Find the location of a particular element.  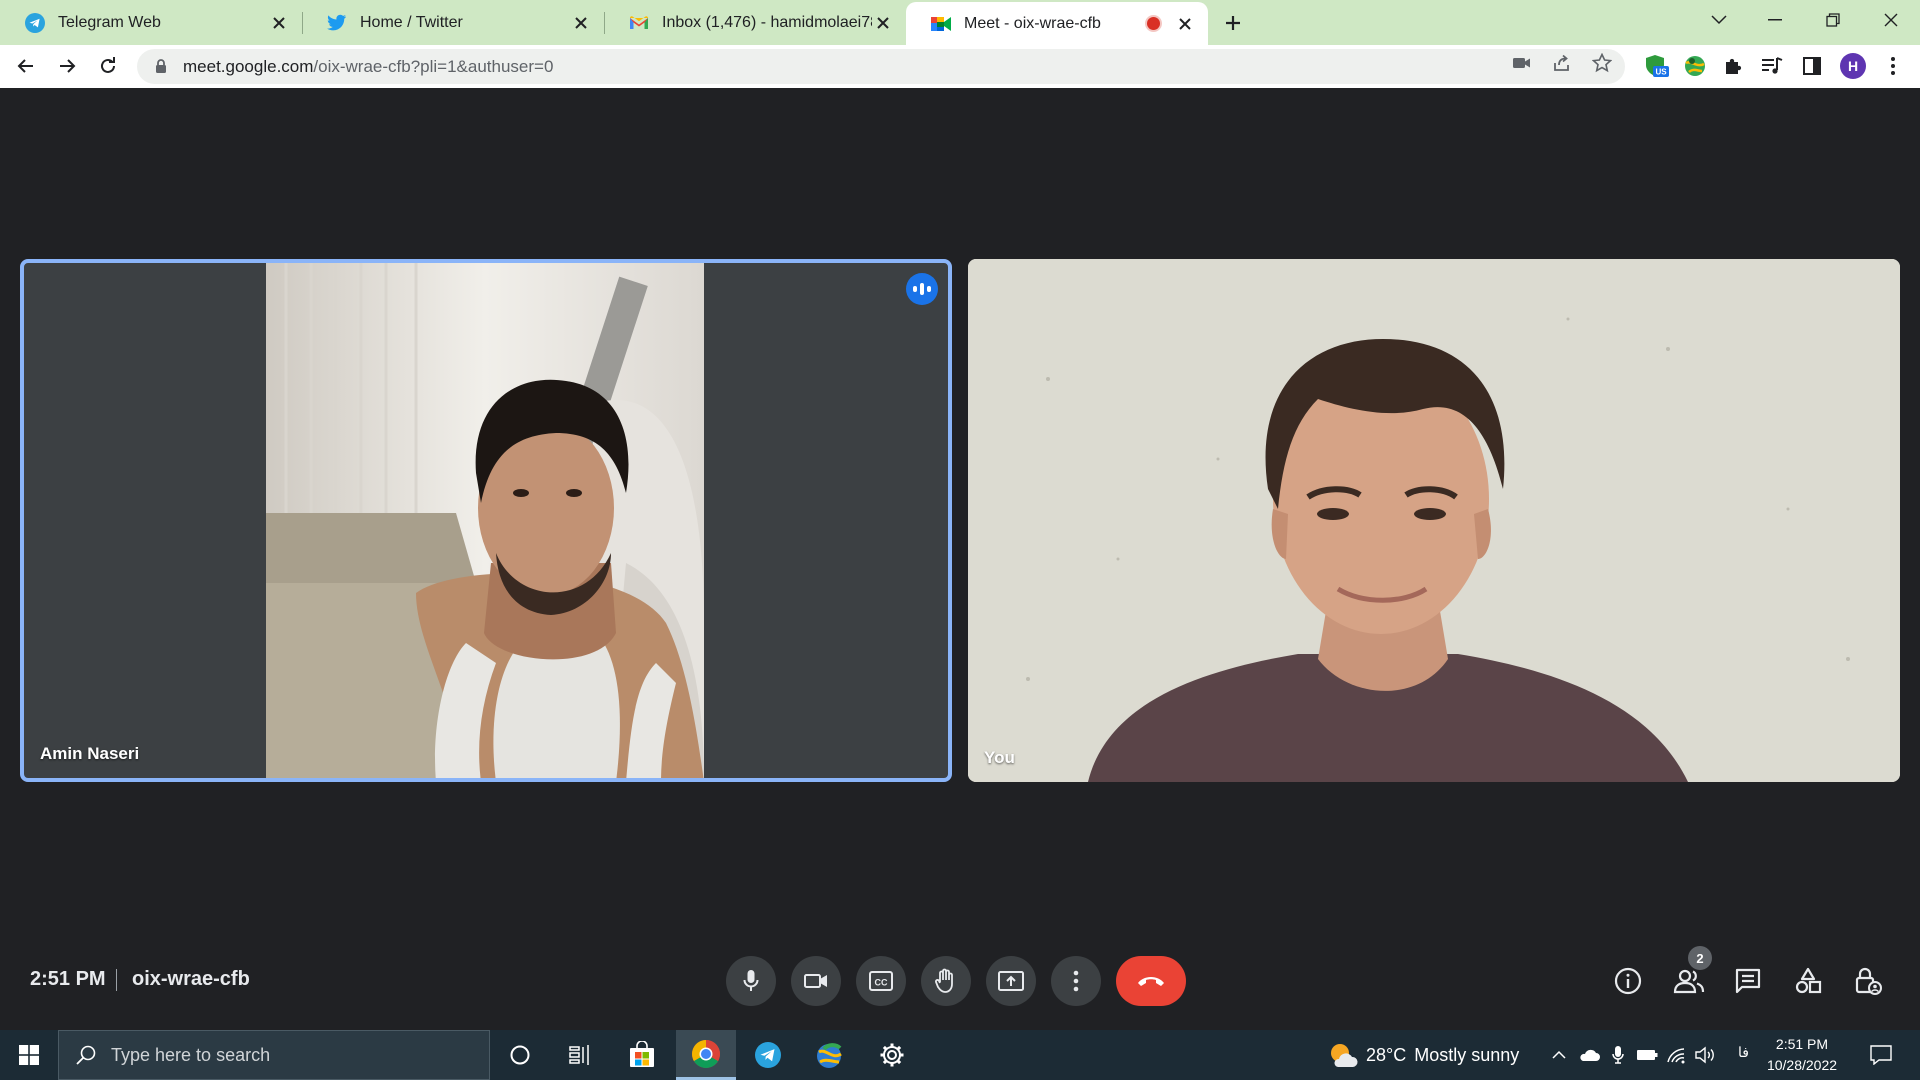

windows-logo-icon is located at coordinates (29, 1055).